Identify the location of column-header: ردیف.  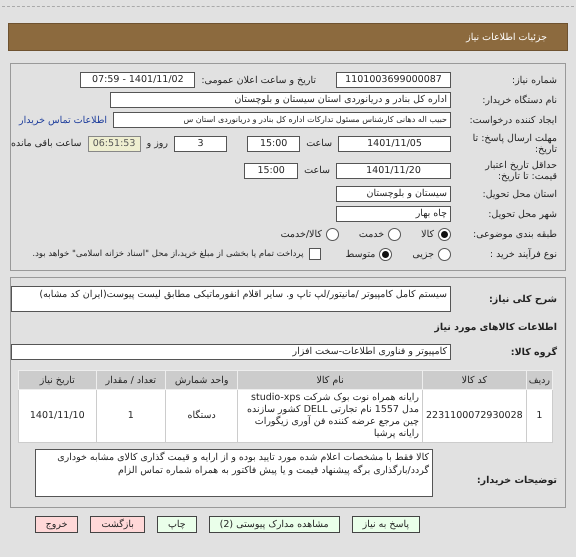
(539, 380).